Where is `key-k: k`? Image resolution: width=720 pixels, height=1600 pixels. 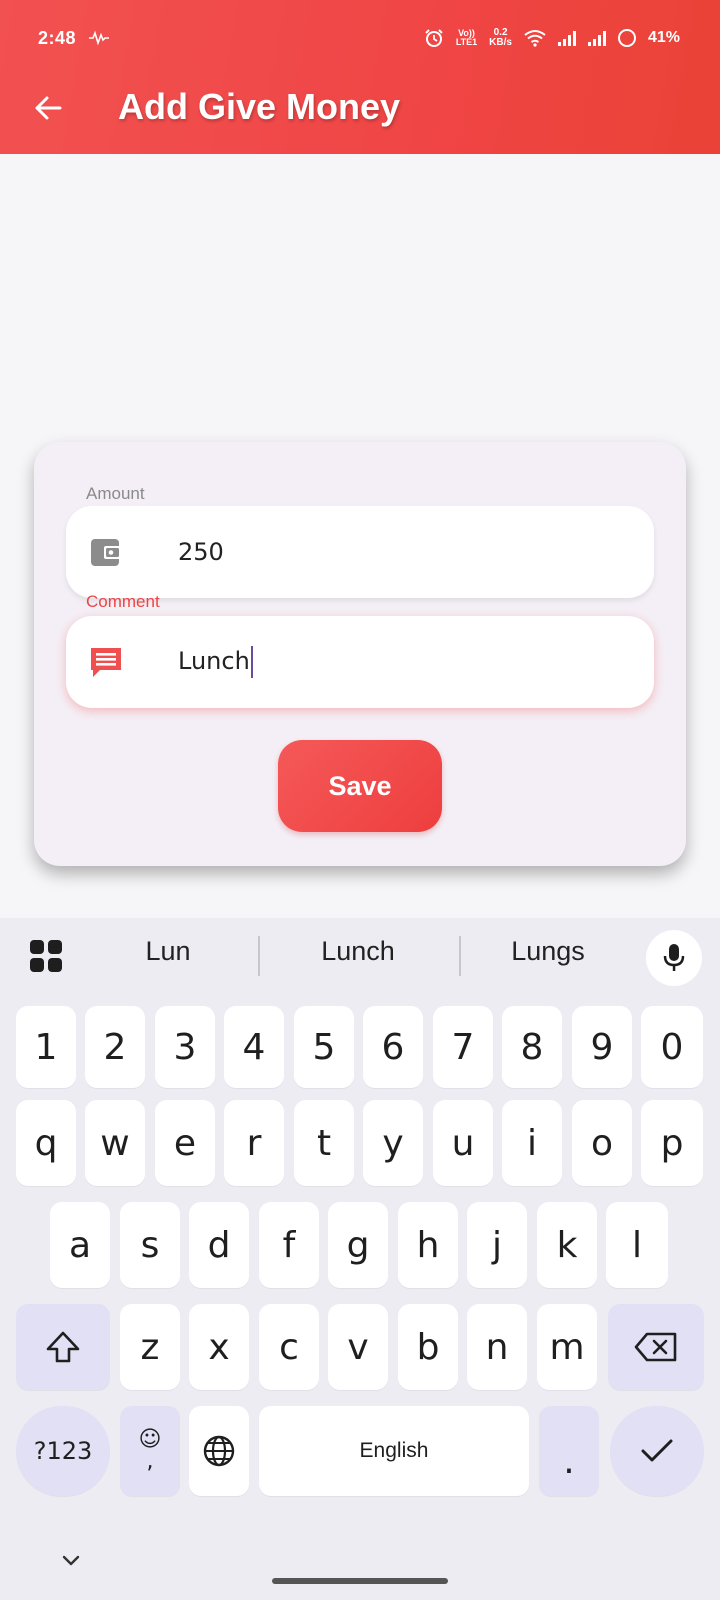
key-k: k is located at coordinates (567, 1245).